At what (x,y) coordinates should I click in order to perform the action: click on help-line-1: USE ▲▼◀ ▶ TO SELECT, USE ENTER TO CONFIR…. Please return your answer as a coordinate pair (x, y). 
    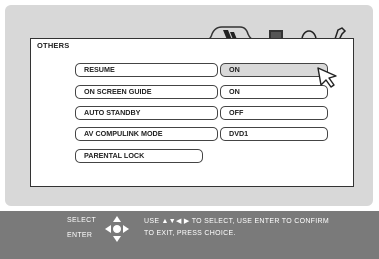
    Looking at the image, I should click on (236, 221).